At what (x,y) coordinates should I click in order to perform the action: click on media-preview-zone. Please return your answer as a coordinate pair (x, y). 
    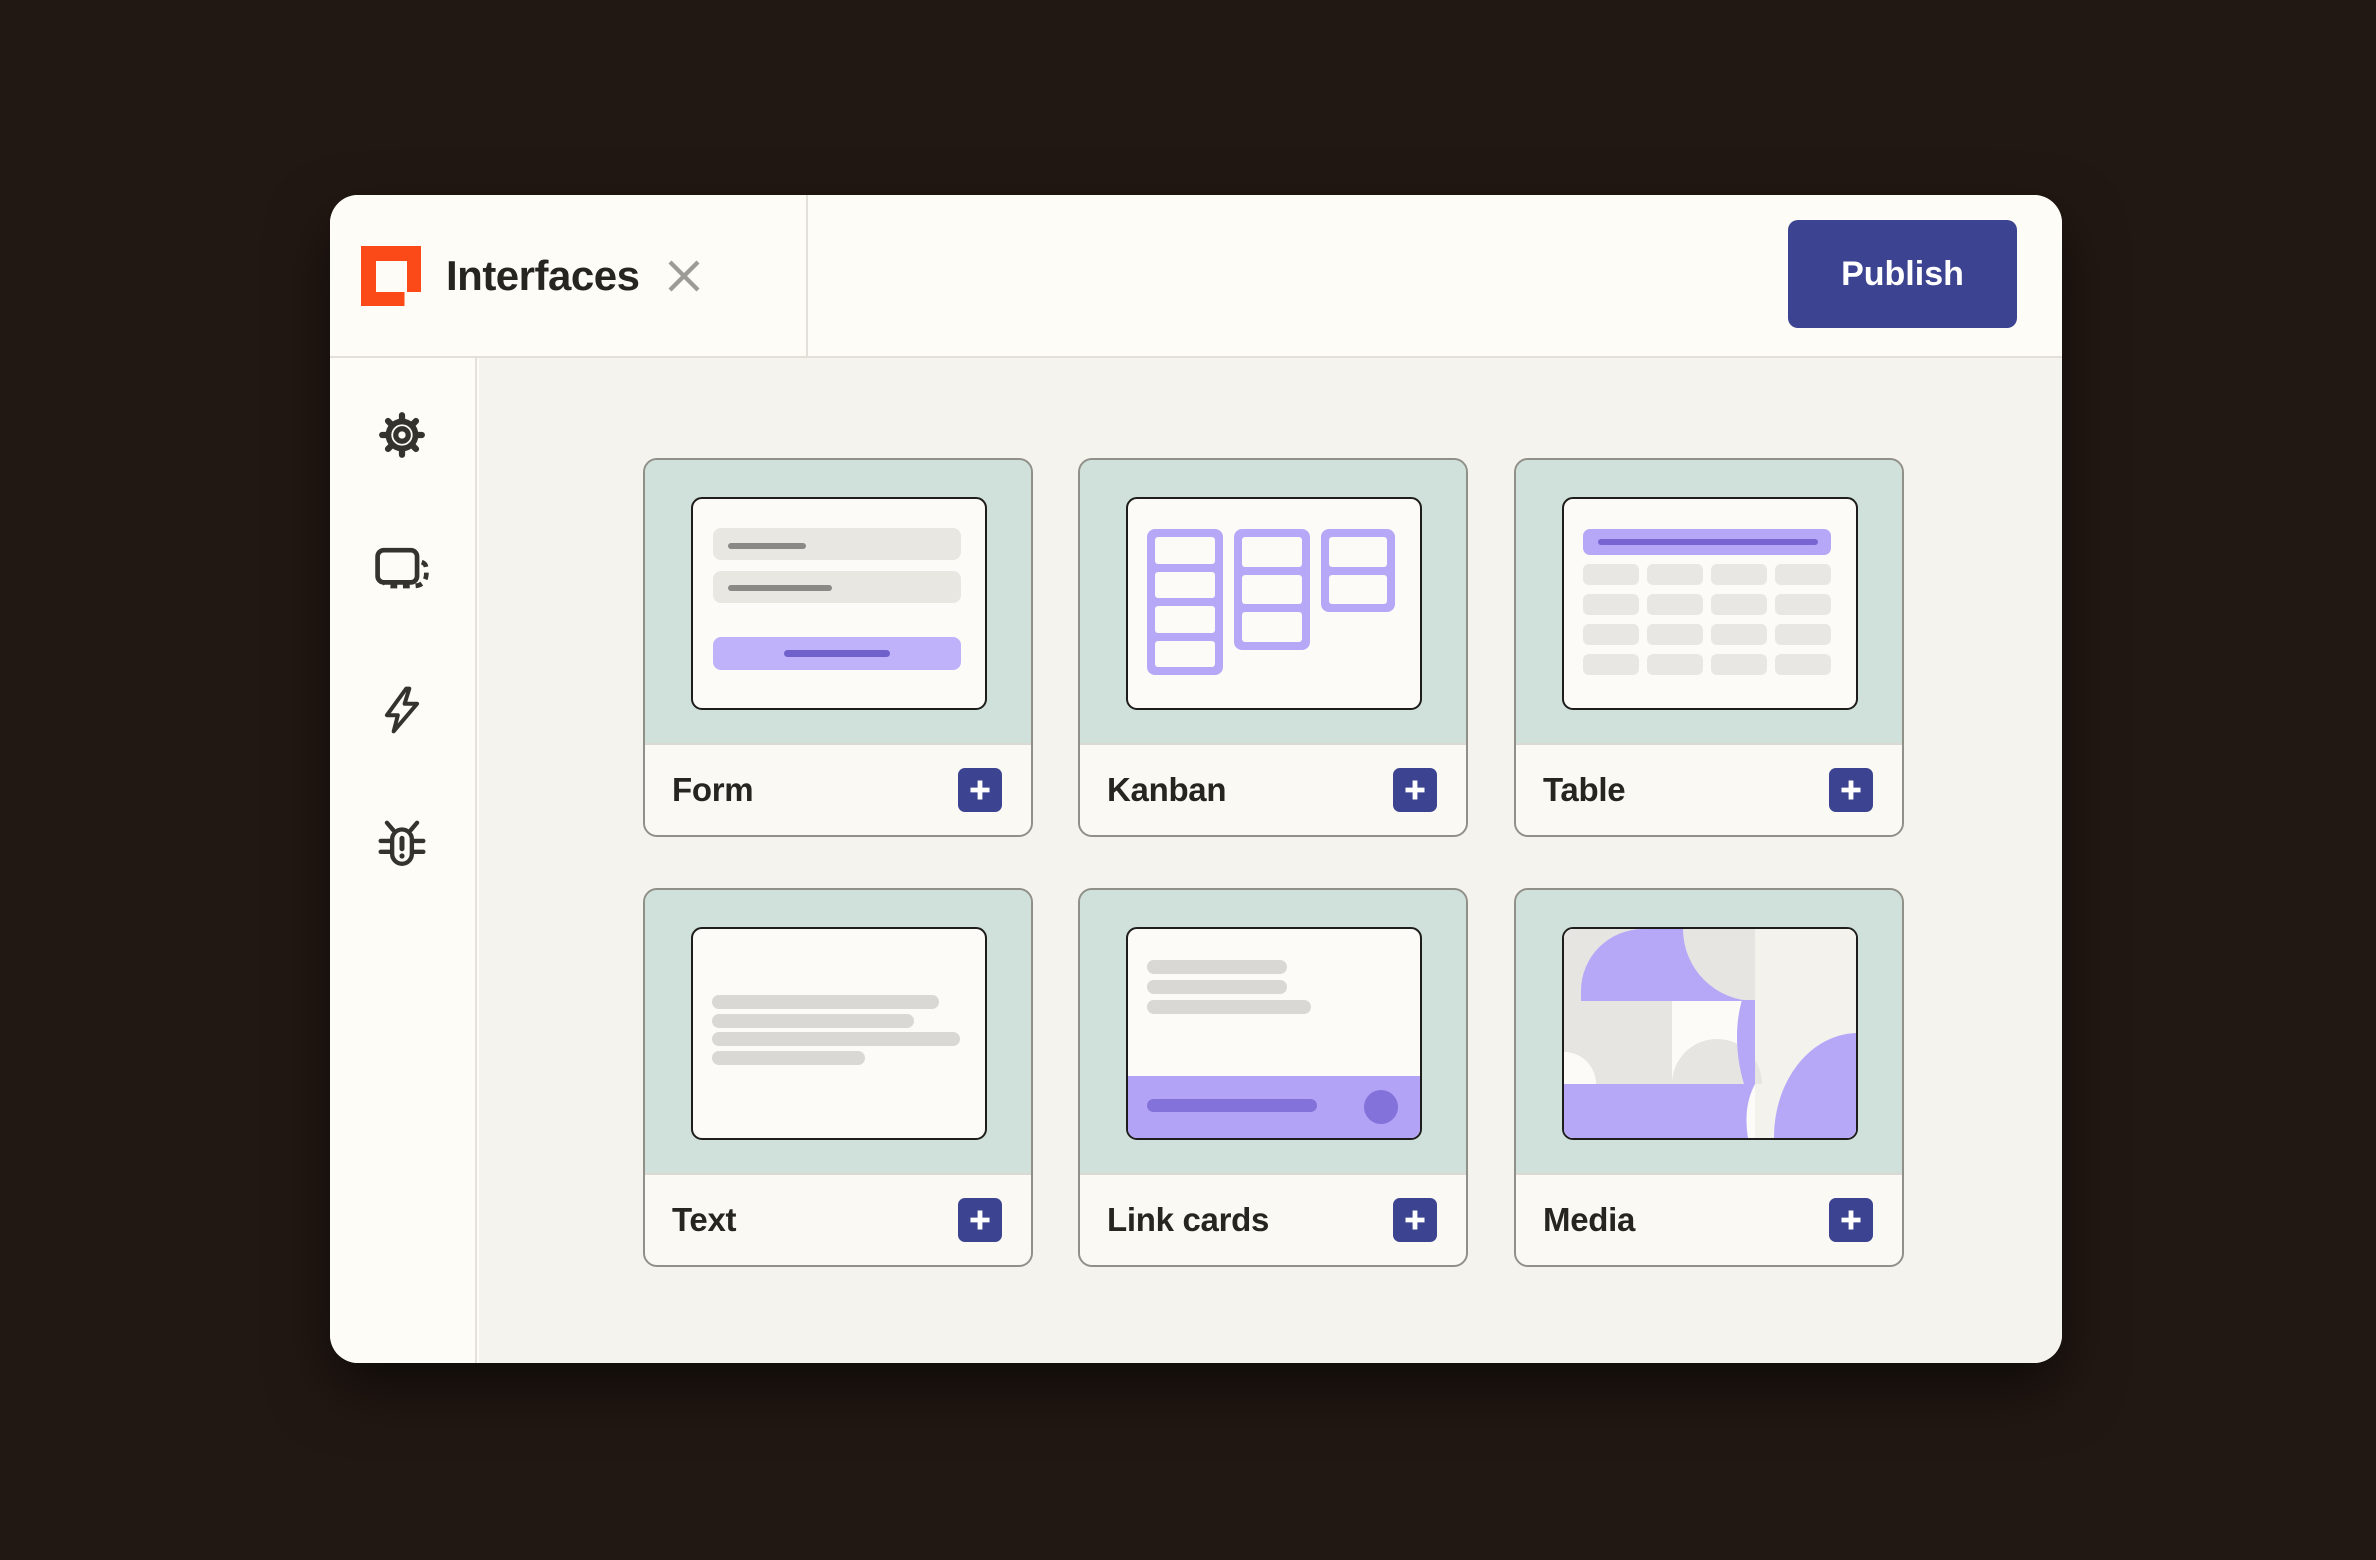
    Looking at the image, I should click on (1709, 1032).